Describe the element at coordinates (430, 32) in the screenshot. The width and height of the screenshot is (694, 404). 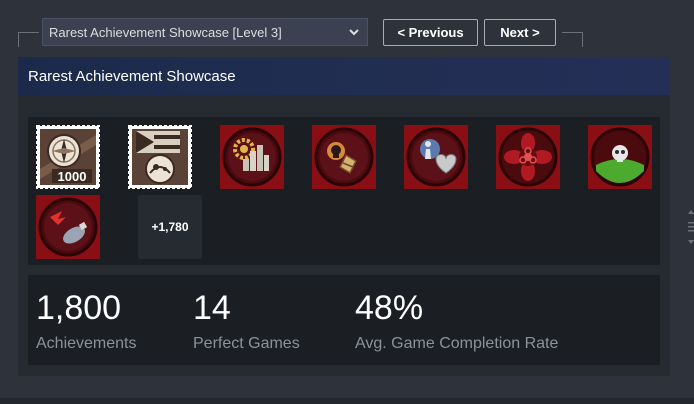
I see `previous-button: < Previous` at that location.